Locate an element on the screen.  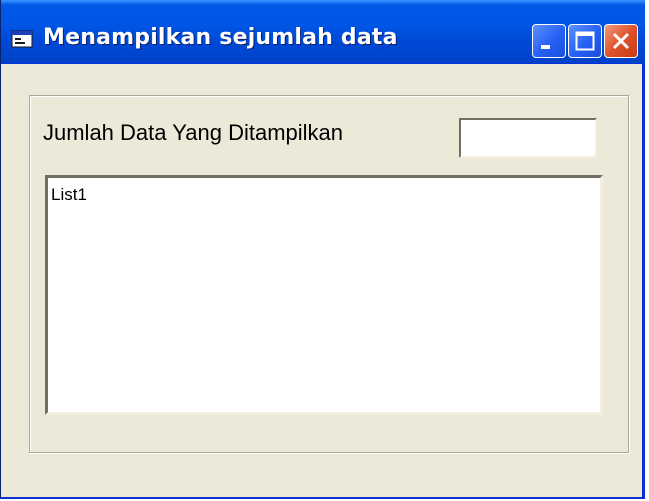
list-item: List1 is located at coordinates (69, 195).